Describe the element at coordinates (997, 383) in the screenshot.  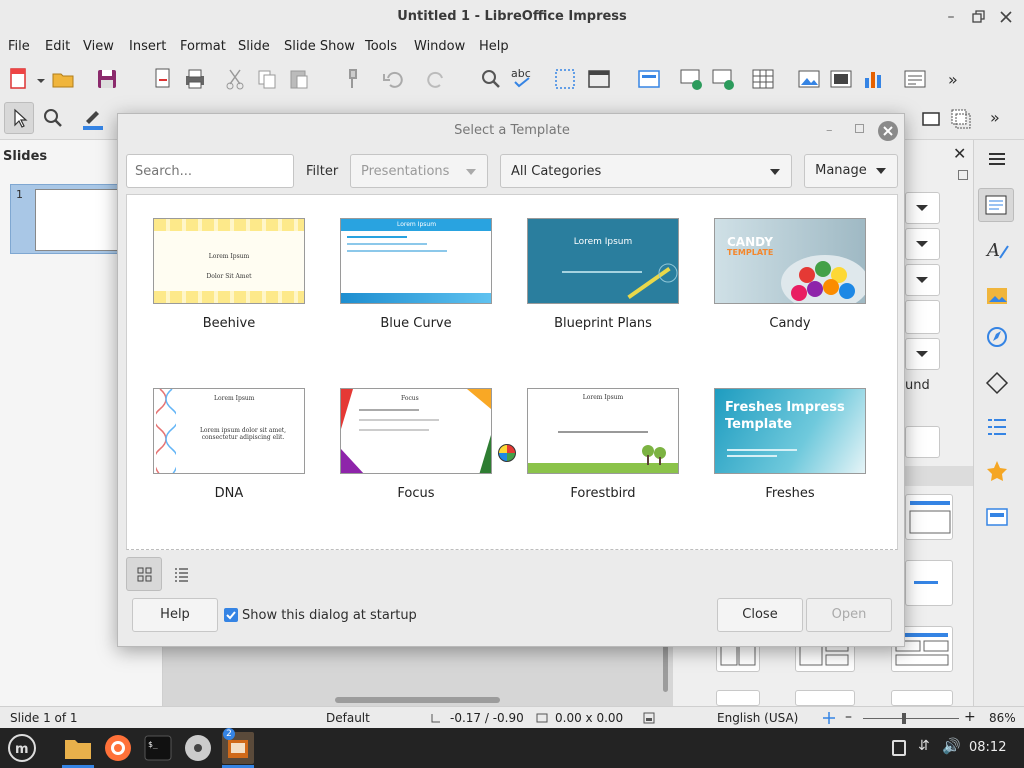
I see `shapes-icon` at that location.